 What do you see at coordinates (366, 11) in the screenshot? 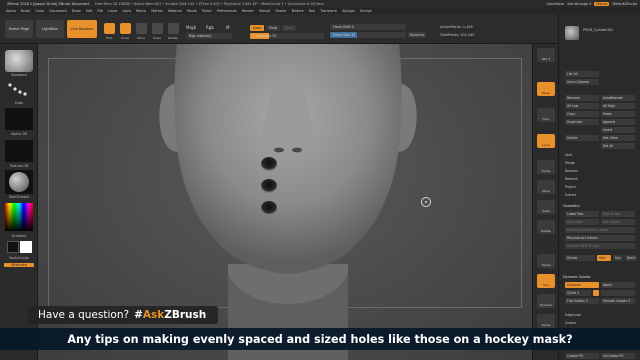
I see `menu-zscript: Zscript` at bounding box center [366, 11].